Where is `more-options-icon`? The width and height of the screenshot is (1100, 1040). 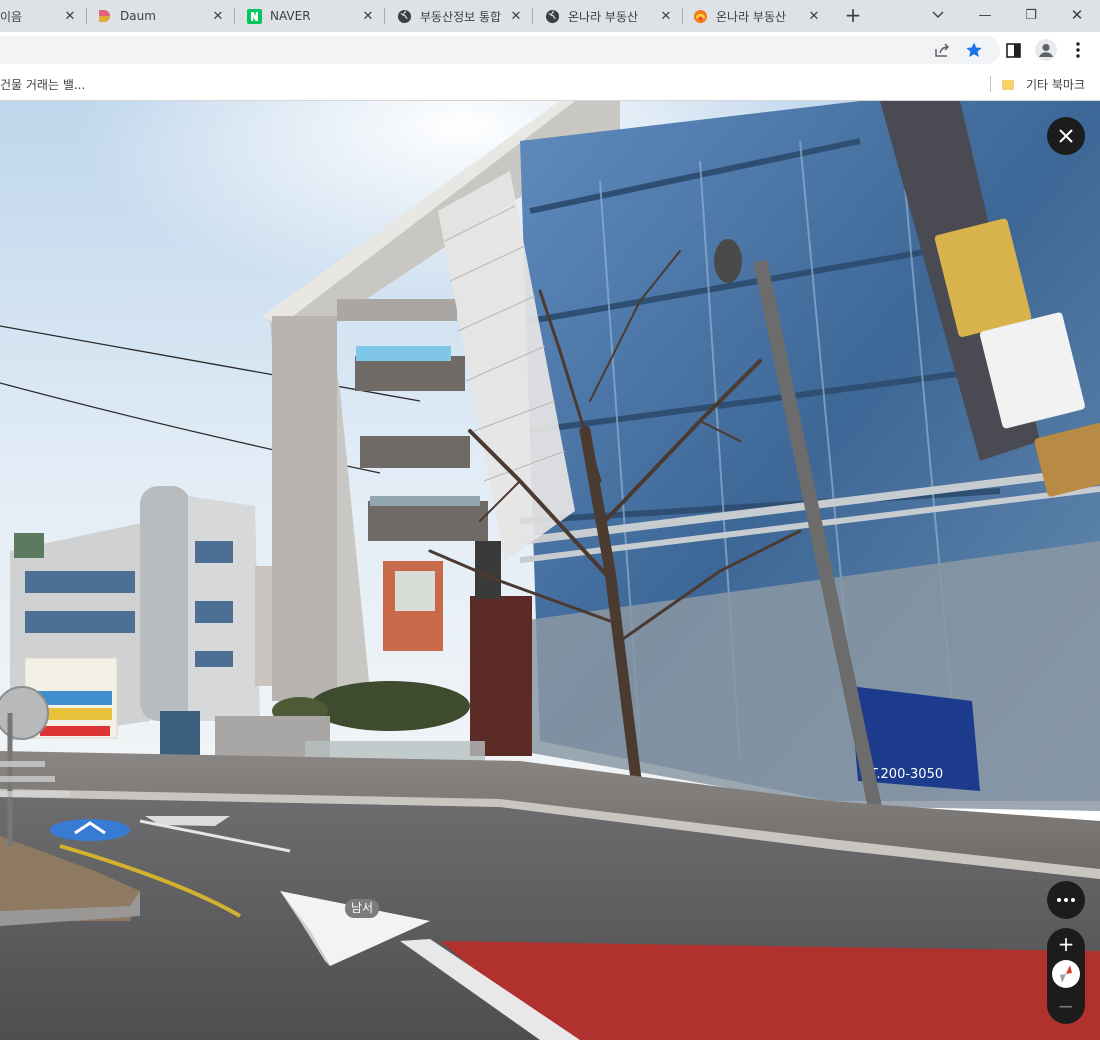 more-options-icon is located at coordinates (1066, 900).